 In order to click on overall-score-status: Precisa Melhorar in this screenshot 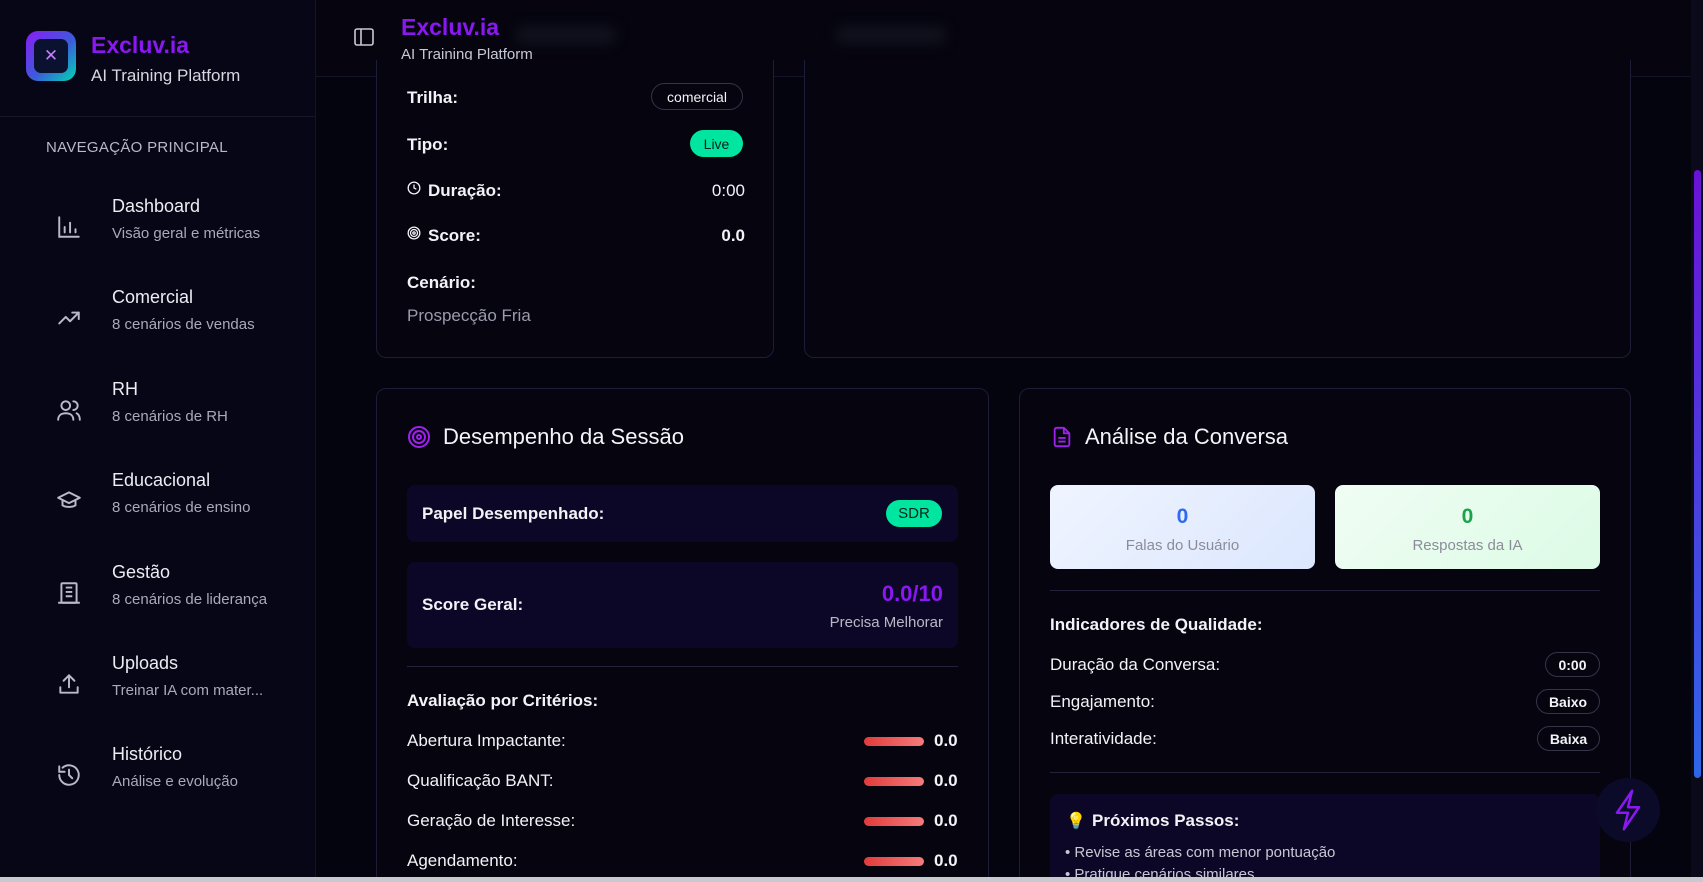, I will do `click(886, 622)`.